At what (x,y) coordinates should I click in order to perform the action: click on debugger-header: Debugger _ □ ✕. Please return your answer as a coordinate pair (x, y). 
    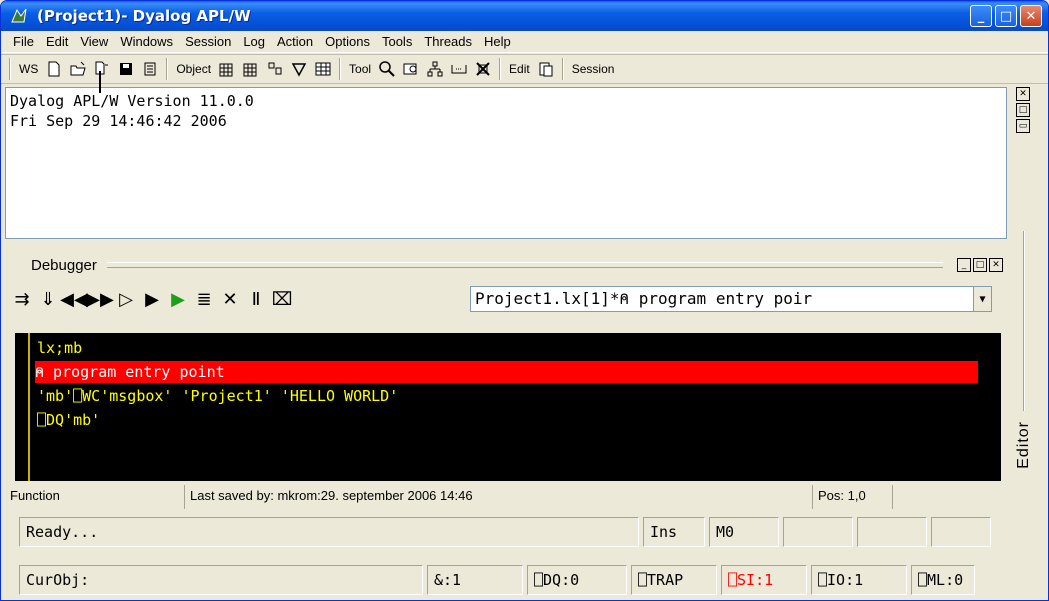
    Looking at the image, I should click on (506, 265).